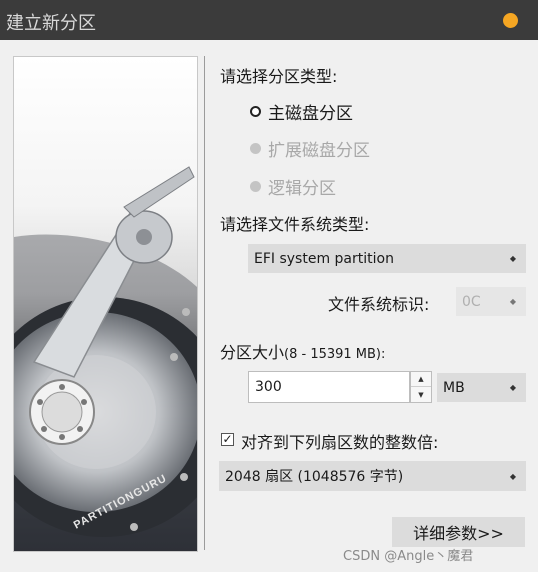 The width and height of the screenshot is (538, 572). I want to click on filesystem-id-label: 文件系统标识:, so click(379, 304).